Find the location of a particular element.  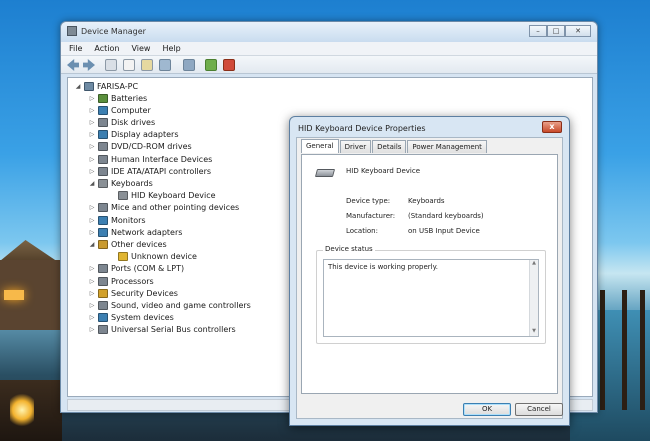

tree-category-item: ◢ Other devices is located at coordinates (127, 244).